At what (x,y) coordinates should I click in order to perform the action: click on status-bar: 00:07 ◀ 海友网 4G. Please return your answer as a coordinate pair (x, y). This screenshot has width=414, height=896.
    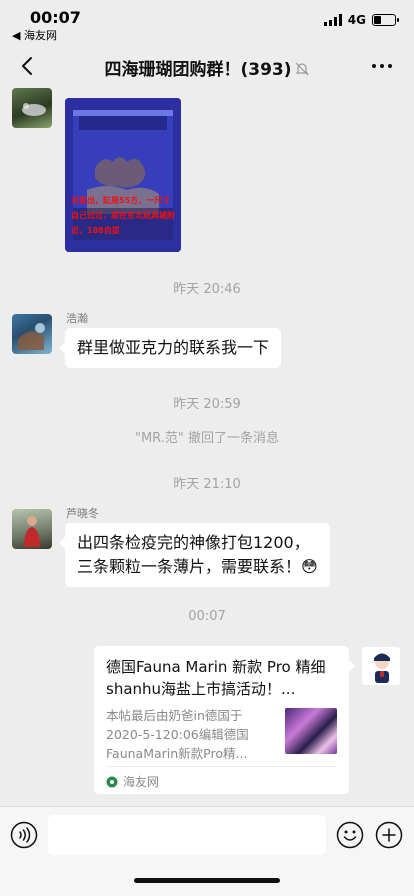
    Looking at the image, I should click on (207, 22).